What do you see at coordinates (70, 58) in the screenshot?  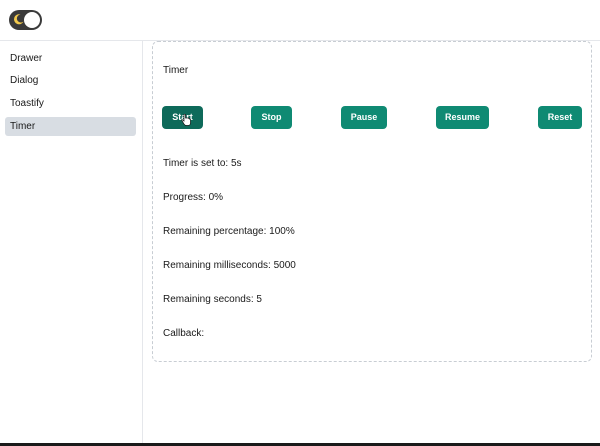 I see `sidebar-item-drawer: Drawer` at bounding box center [70, 58].